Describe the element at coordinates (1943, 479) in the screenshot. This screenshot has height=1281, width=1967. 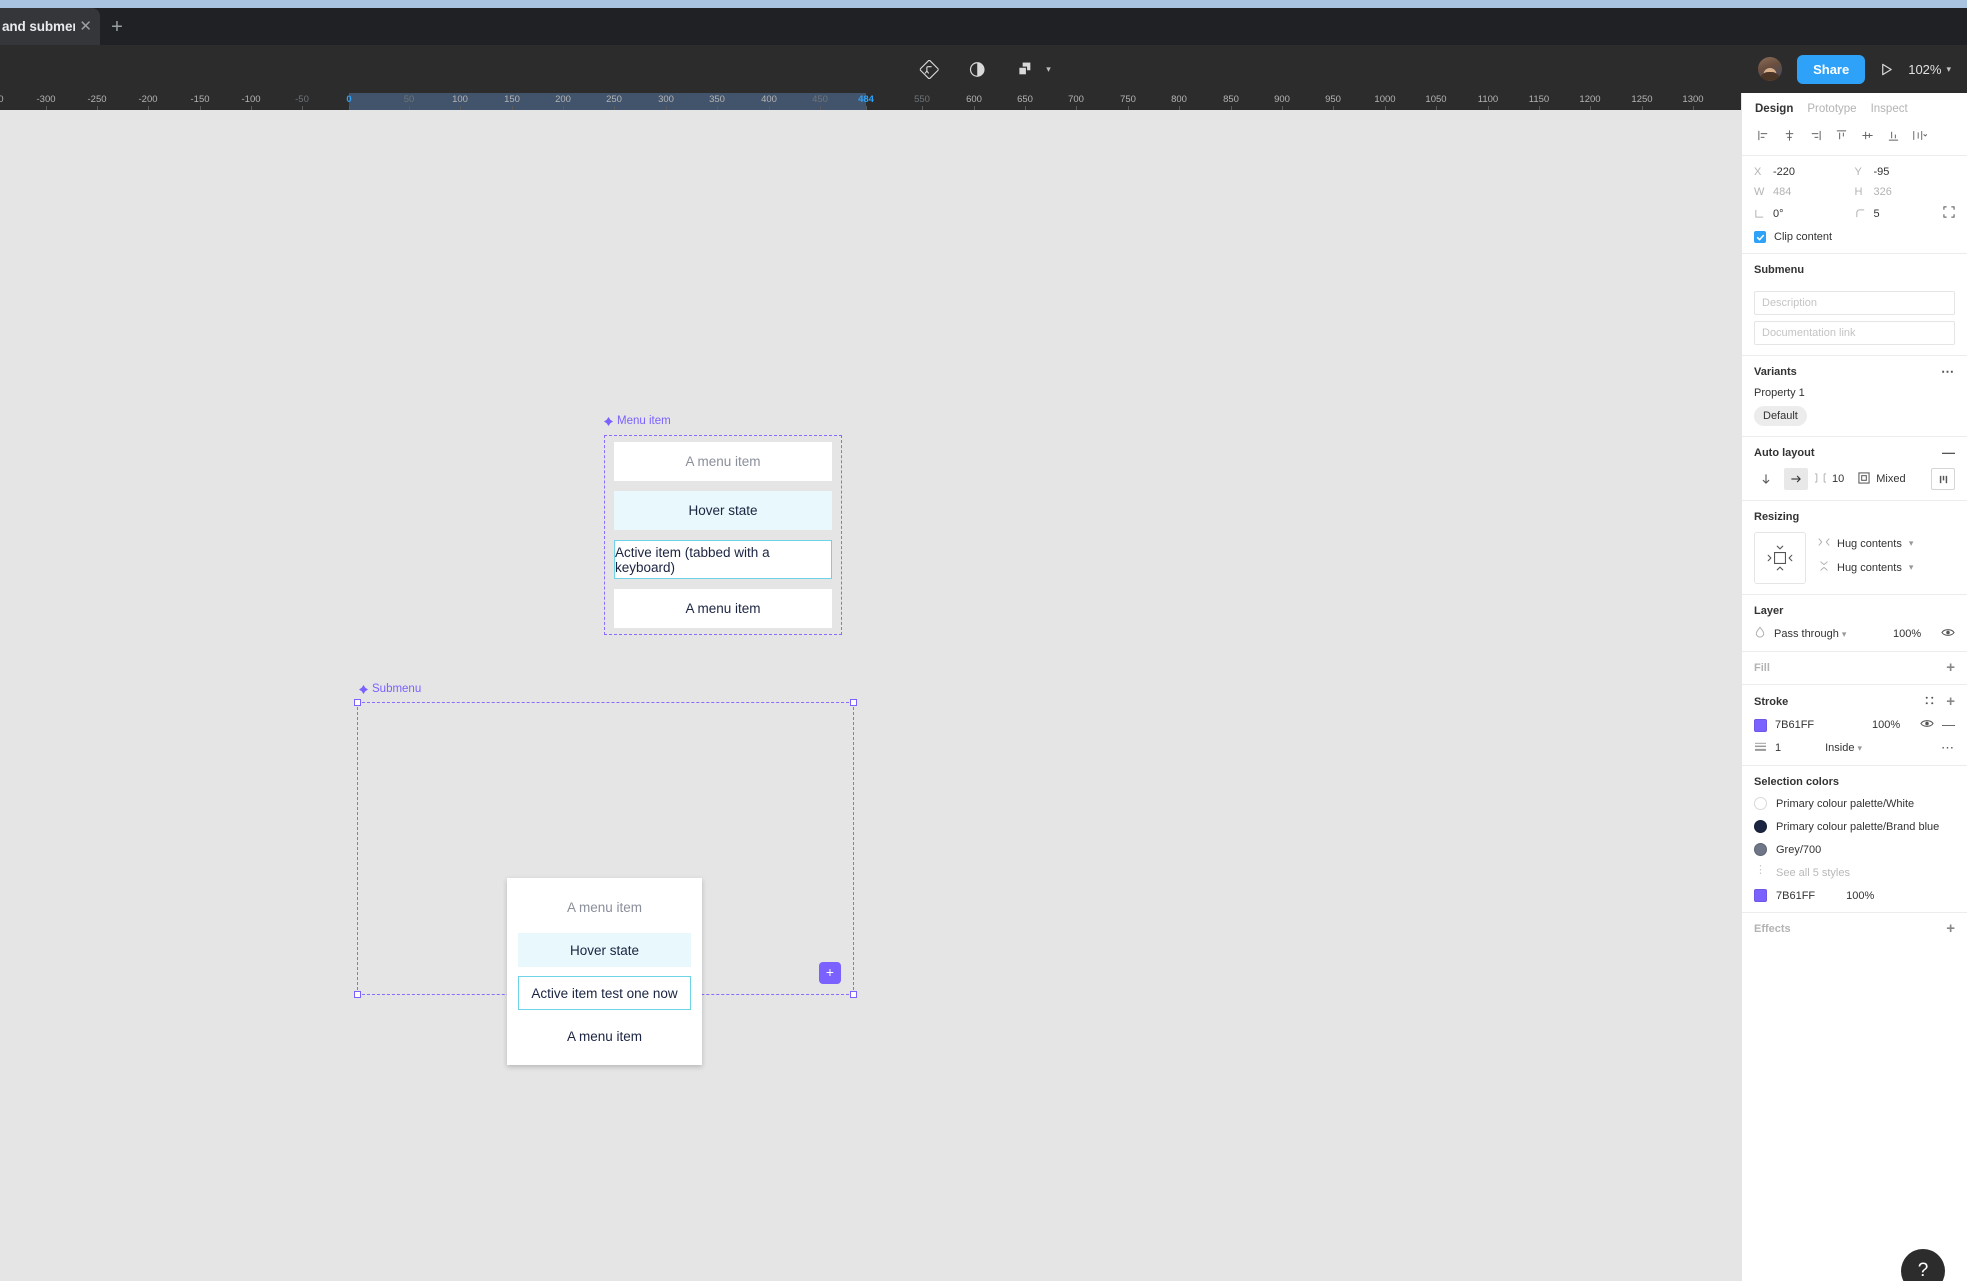
I see `alignment-grid-icon` at that location.